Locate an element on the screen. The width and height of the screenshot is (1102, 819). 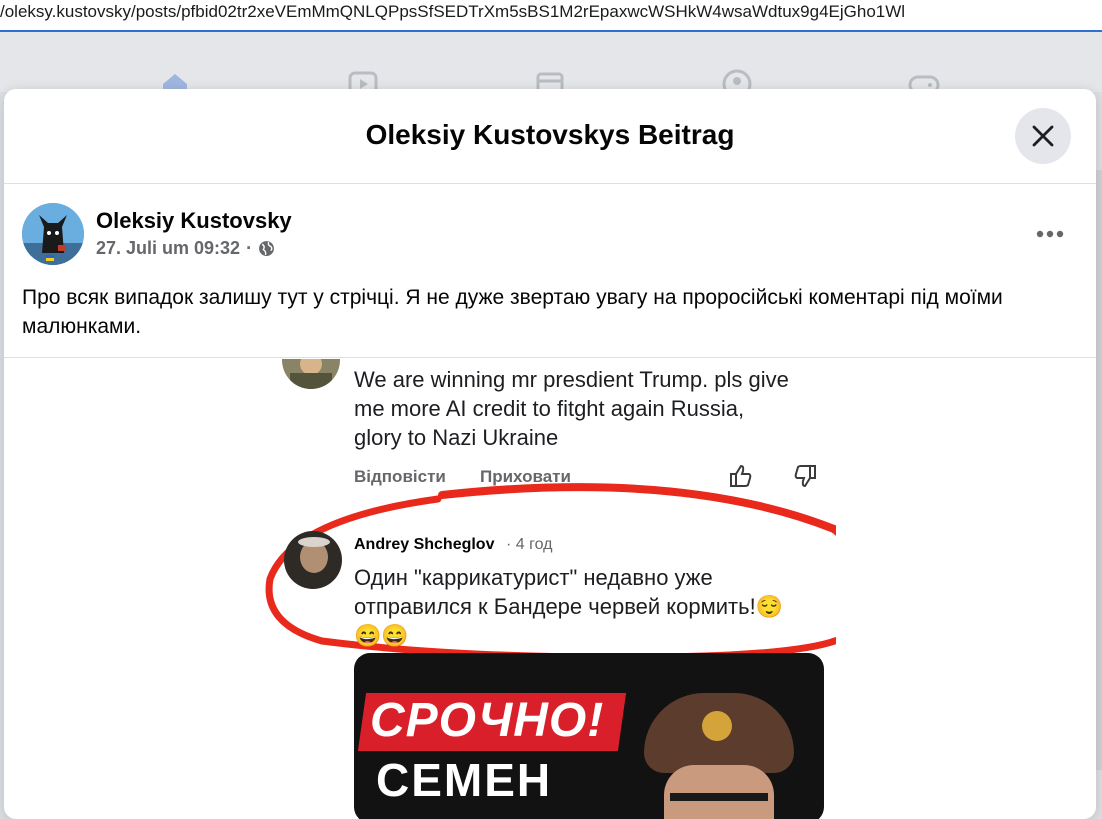
avatar-image is located at coordinates (53, 234).